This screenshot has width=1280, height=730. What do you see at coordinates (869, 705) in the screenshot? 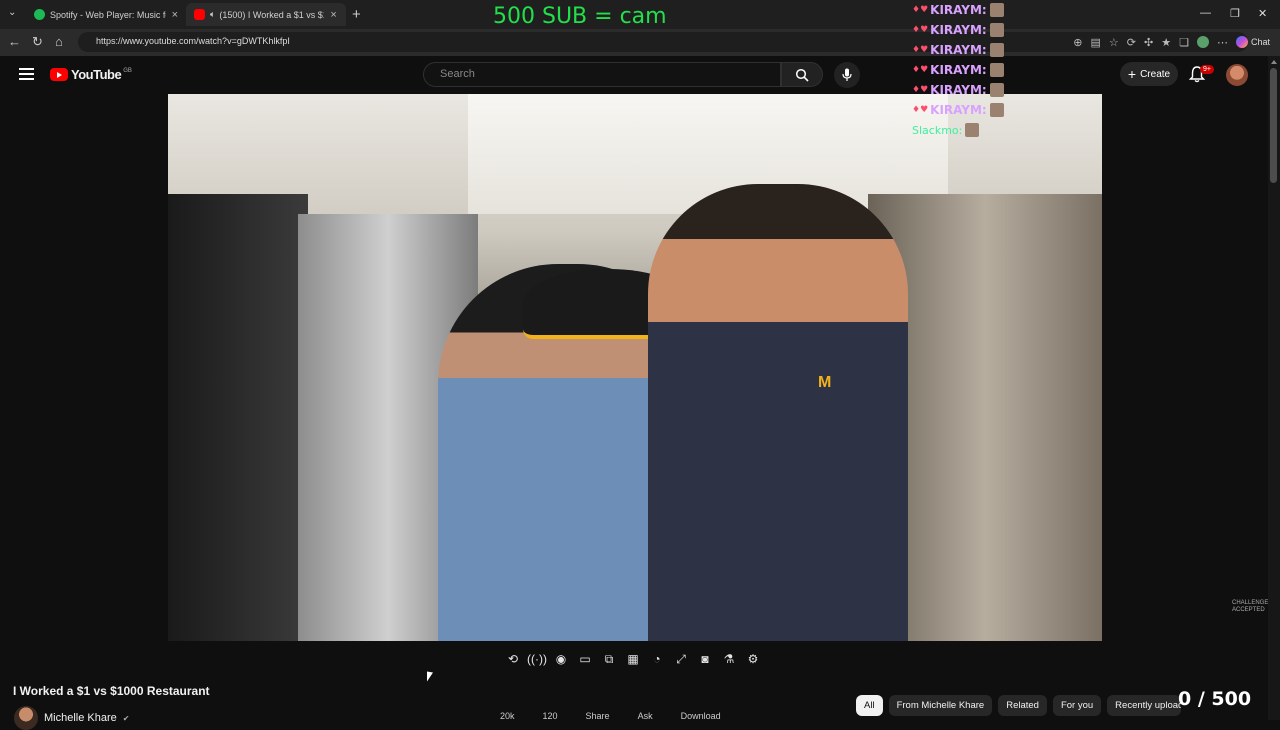
I see `chip-all: All` at bounding box center [869, 705].